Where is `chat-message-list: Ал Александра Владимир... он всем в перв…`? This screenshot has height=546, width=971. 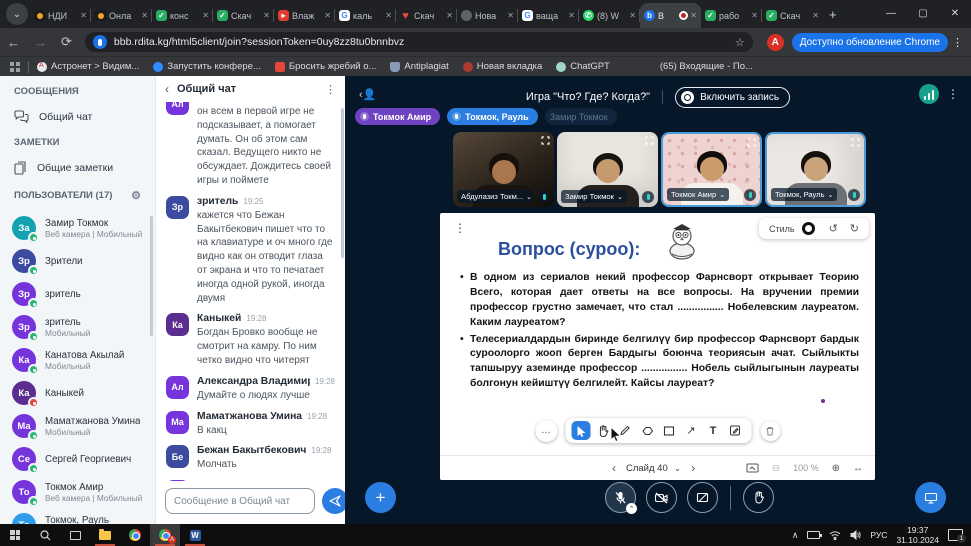
chat-message-list: Ал Александра Владимир... он всем в перв… is located at coordinates (250, 291).